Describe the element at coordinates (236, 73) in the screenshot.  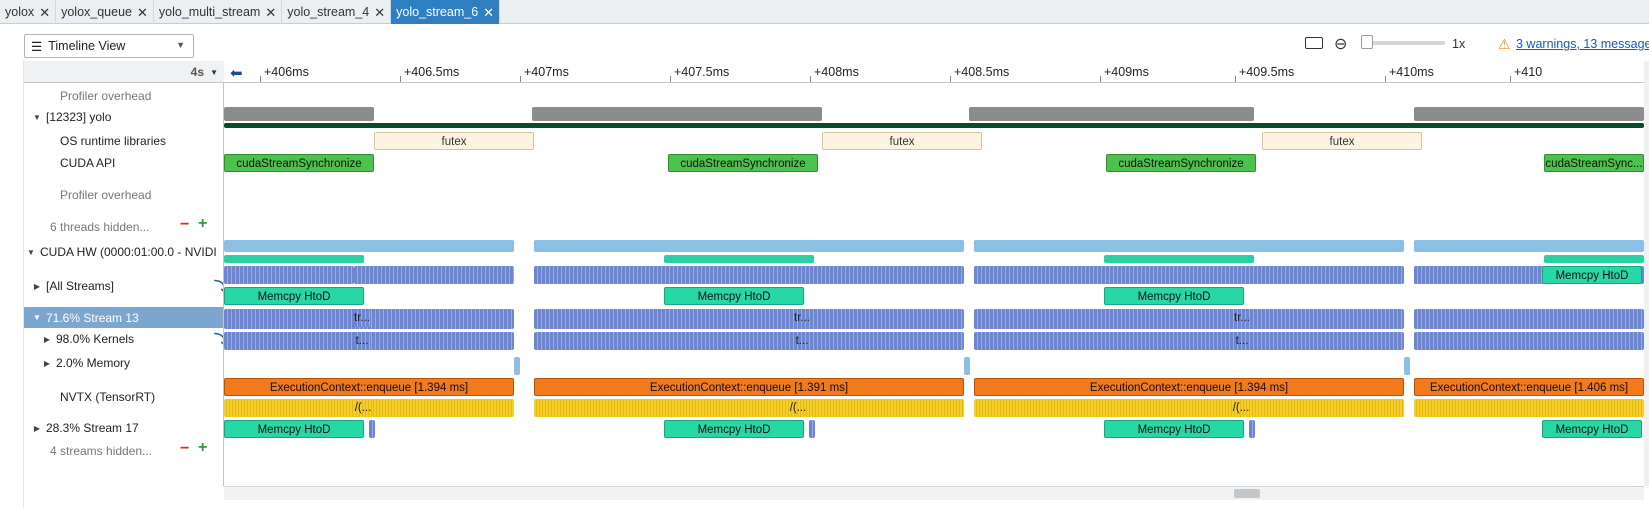
I see `arrow-left-icon: ⬅` at that location.